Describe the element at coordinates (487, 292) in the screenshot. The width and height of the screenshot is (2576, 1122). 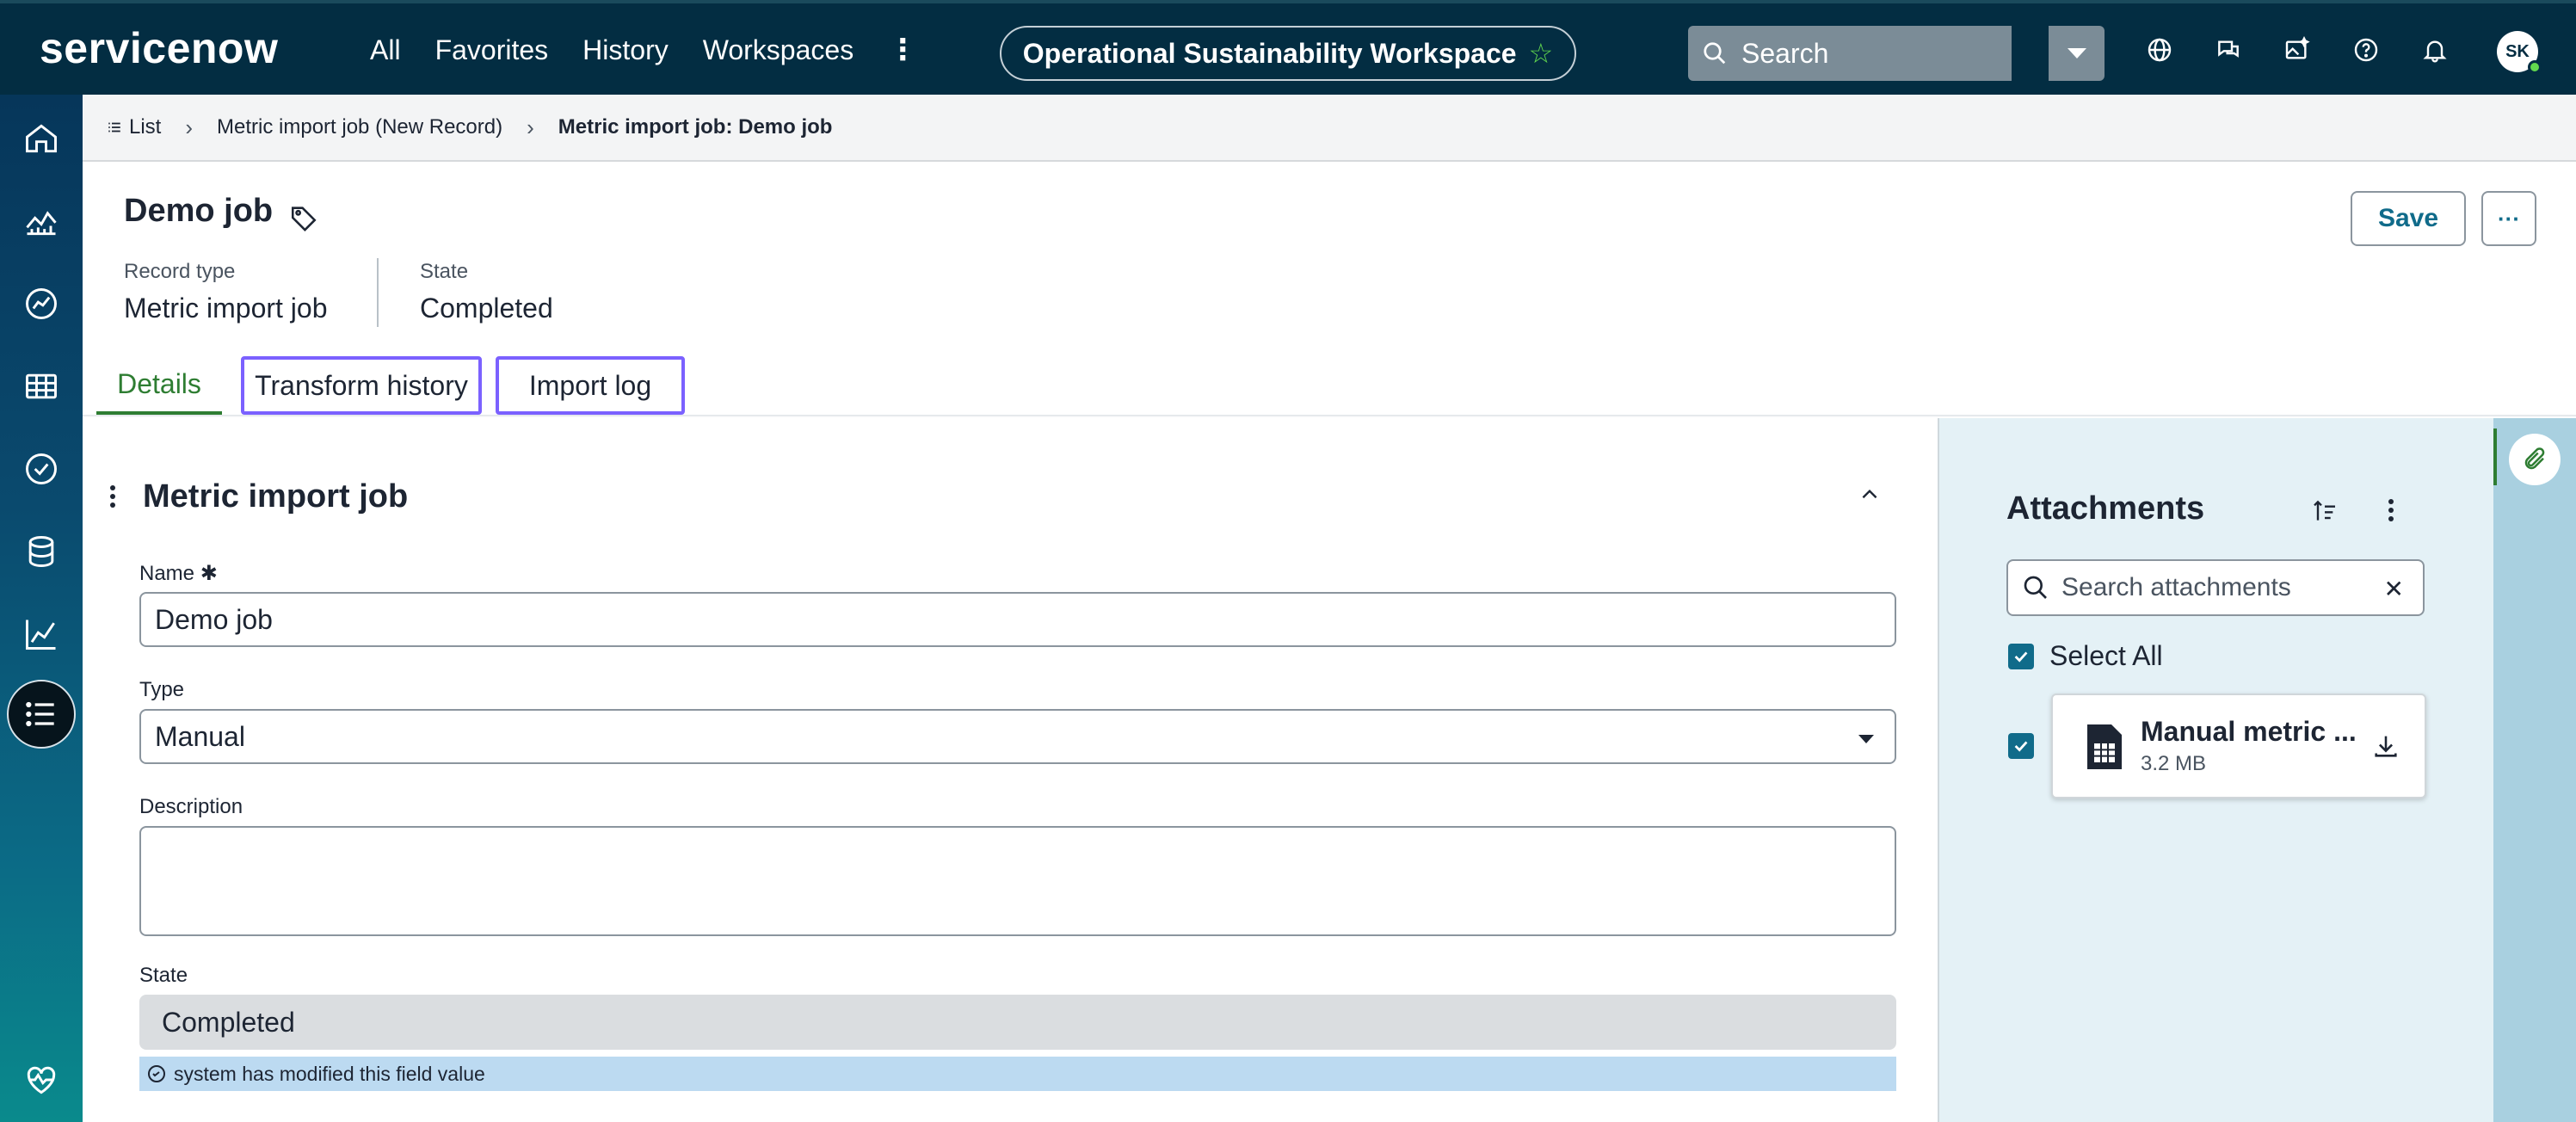
I see `state-meta: State Completed` at that location.